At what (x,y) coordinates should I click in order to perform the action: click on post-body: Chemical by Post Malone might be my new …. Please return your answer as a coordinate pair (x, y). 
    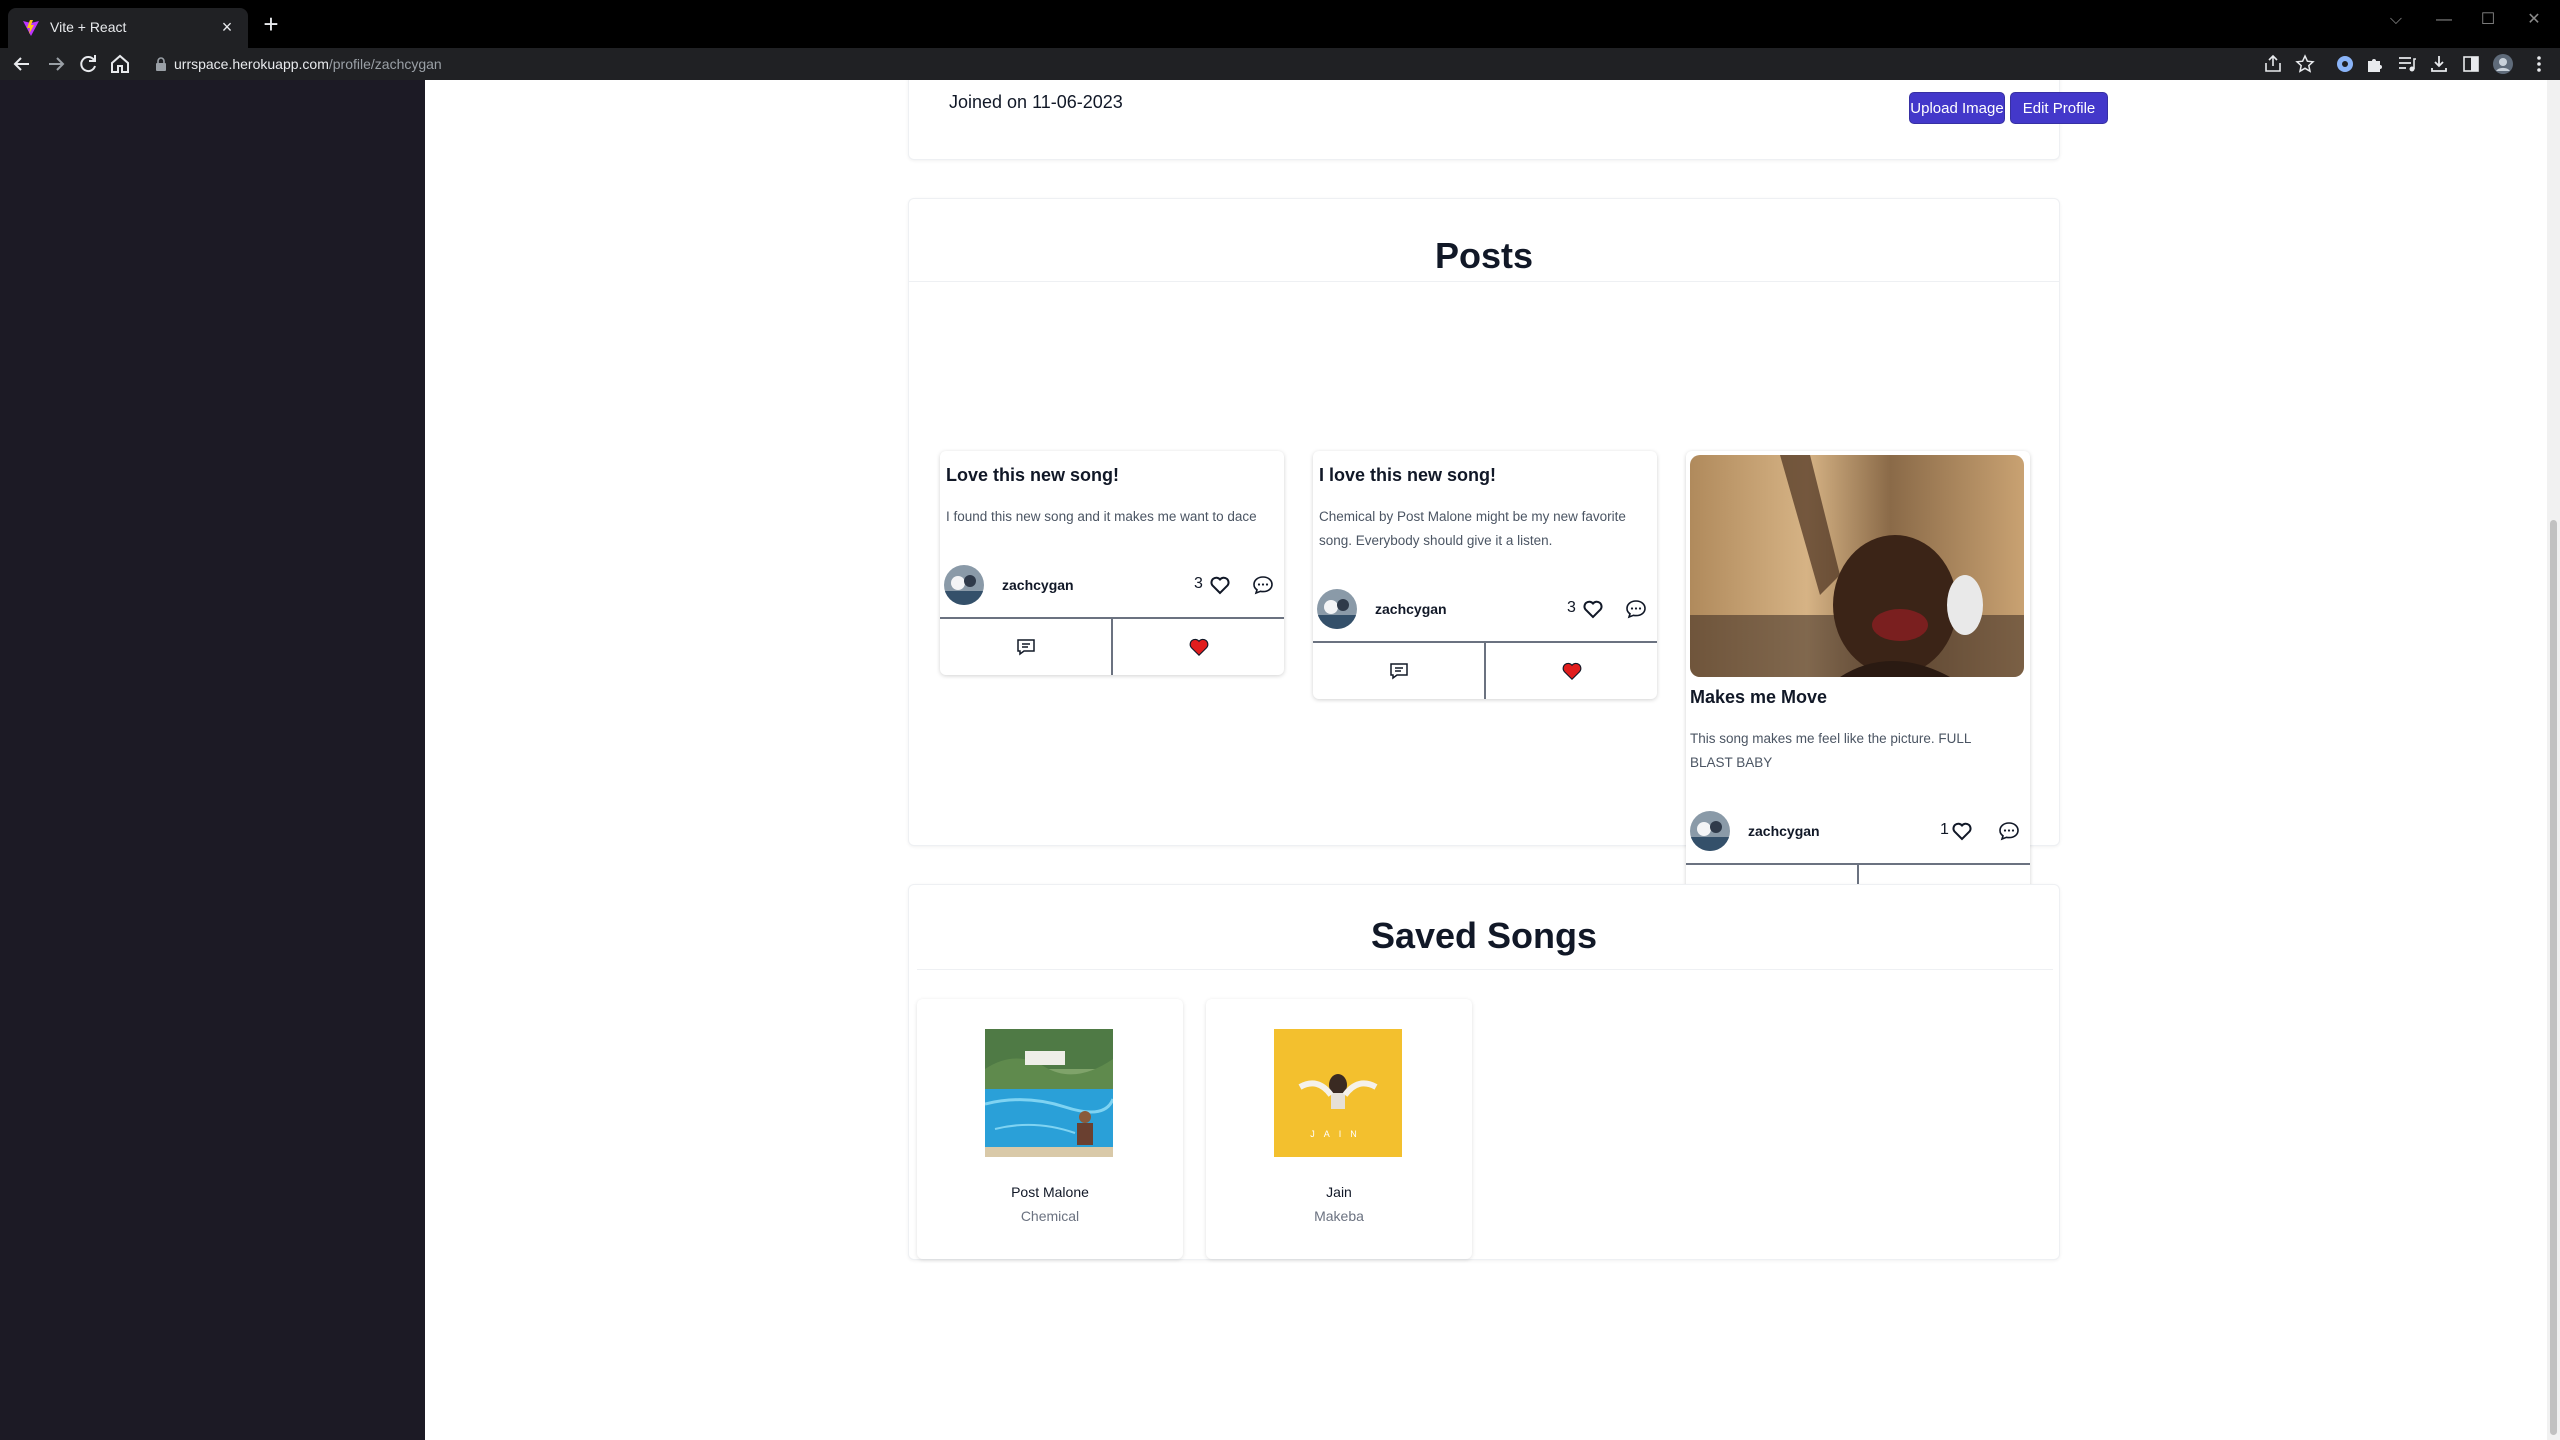
    Looking at the image, I should click on (1472, 528).